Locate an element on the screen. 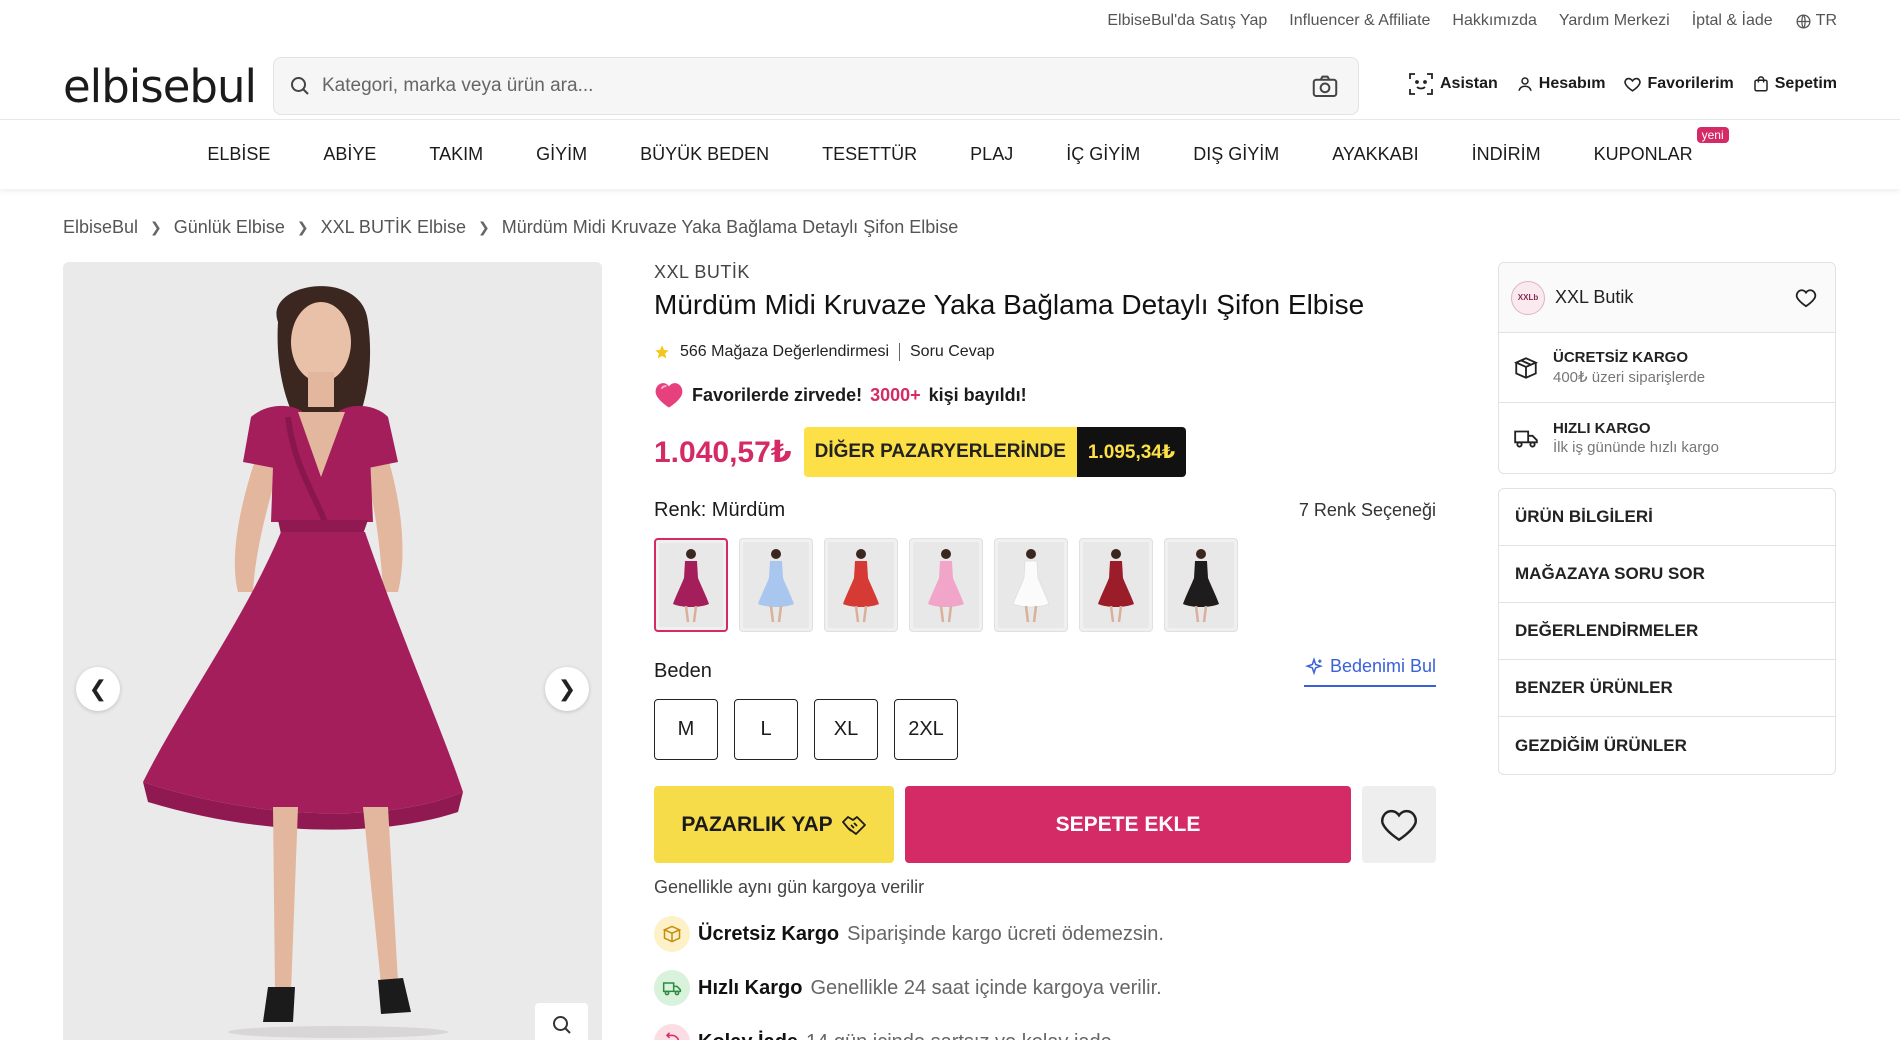 Image resolution: width=1900 pixels, height=1040 pixels. rating-row: 566 Mağaza Değerlendirmesi Soru Cevap is located at coordinates (1045, 352).